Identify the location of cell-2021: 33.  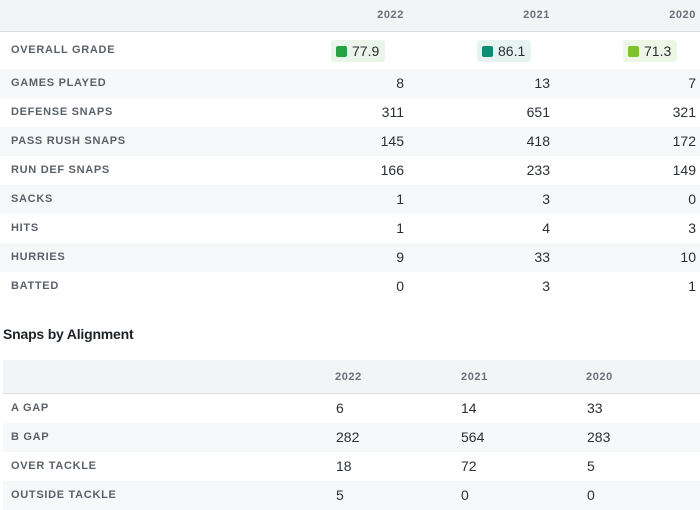
(542, 257).